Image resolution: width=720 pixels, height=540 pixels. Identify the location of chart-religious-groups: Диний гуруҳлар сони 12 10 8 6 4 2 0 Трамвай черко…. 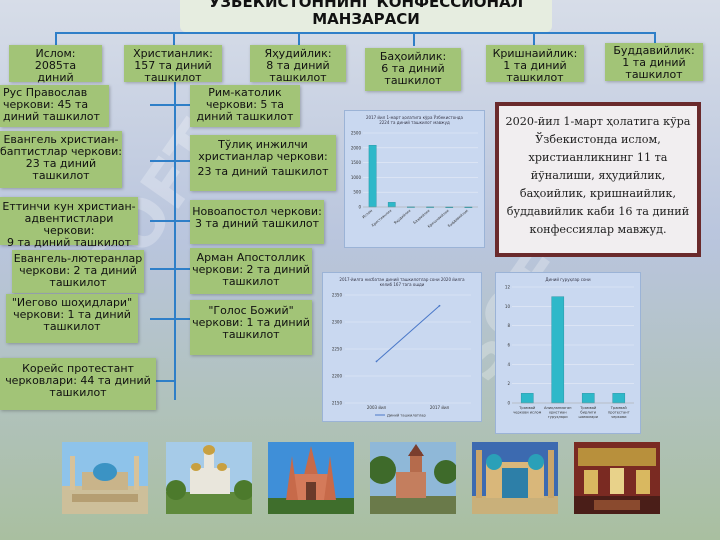
(568, 353).